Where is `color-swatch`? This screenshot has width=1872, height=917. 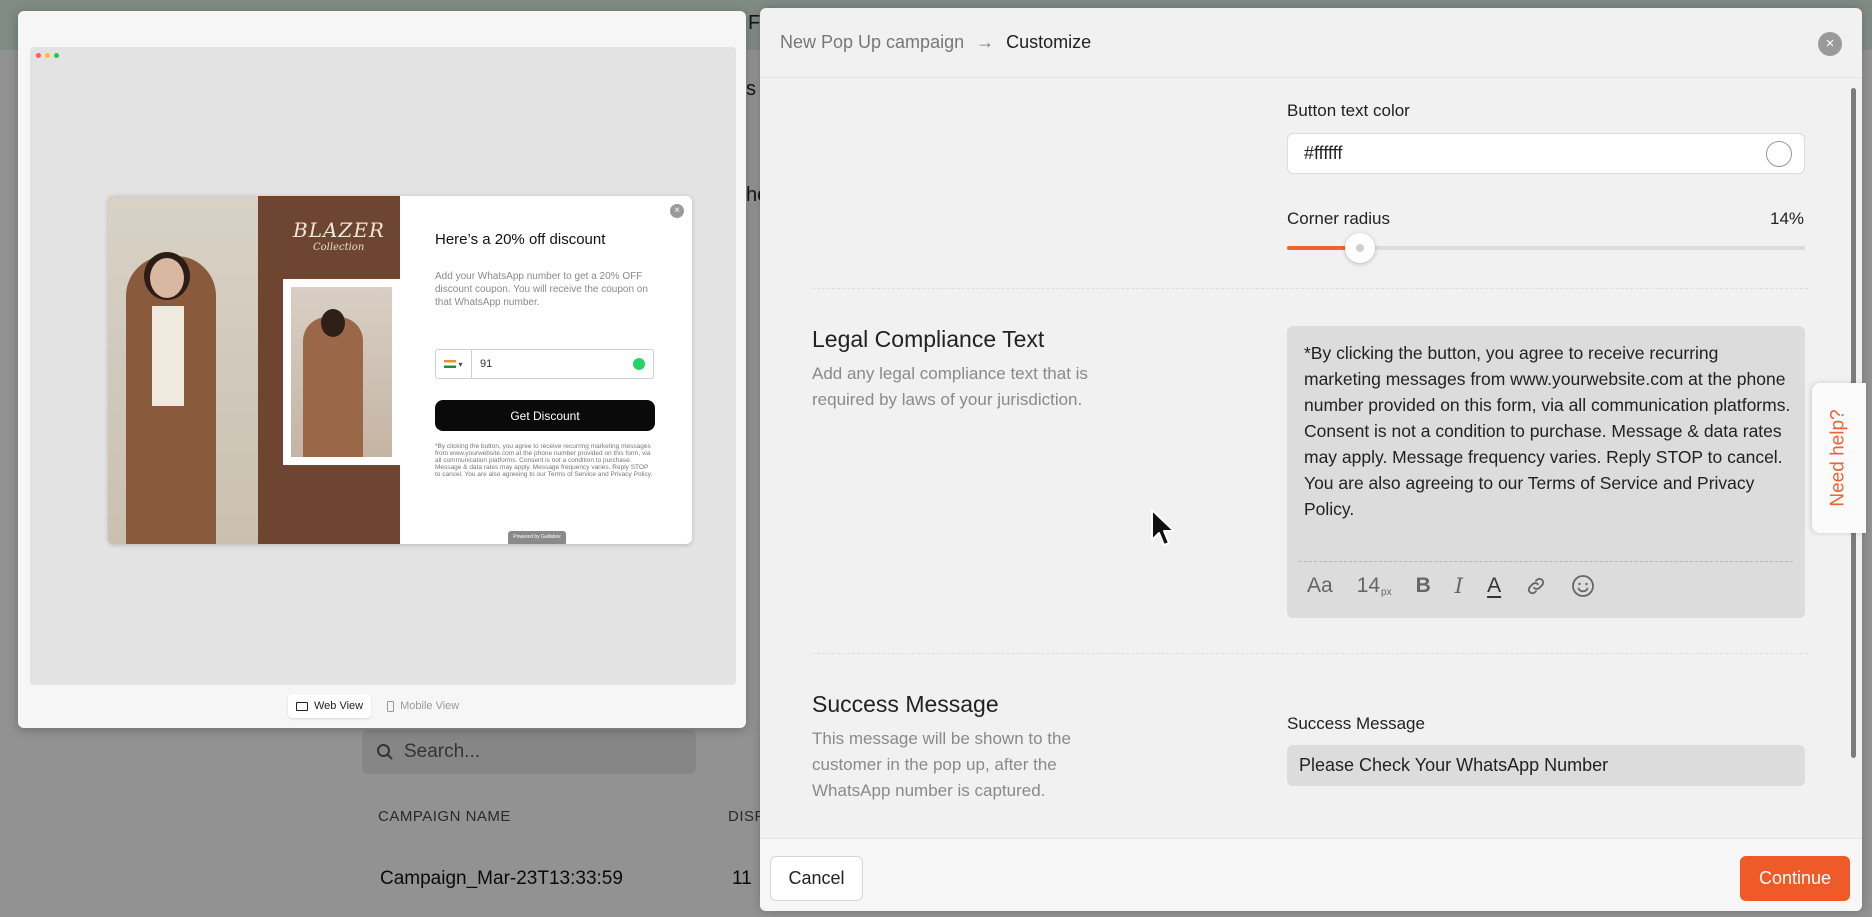 color-swatch is located at coordinates (1779, 154).